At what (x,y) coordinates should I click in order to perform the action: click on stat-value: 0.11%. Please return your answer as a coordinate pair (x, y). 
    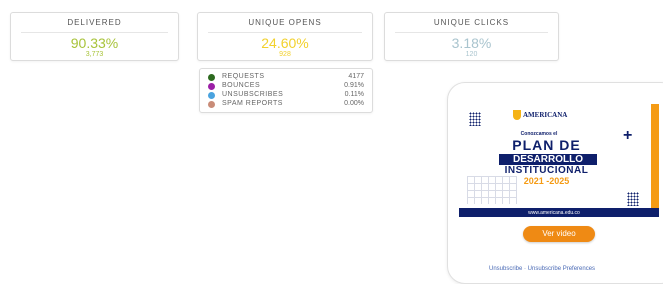
    Looking at the image, I should click on (354, 94).